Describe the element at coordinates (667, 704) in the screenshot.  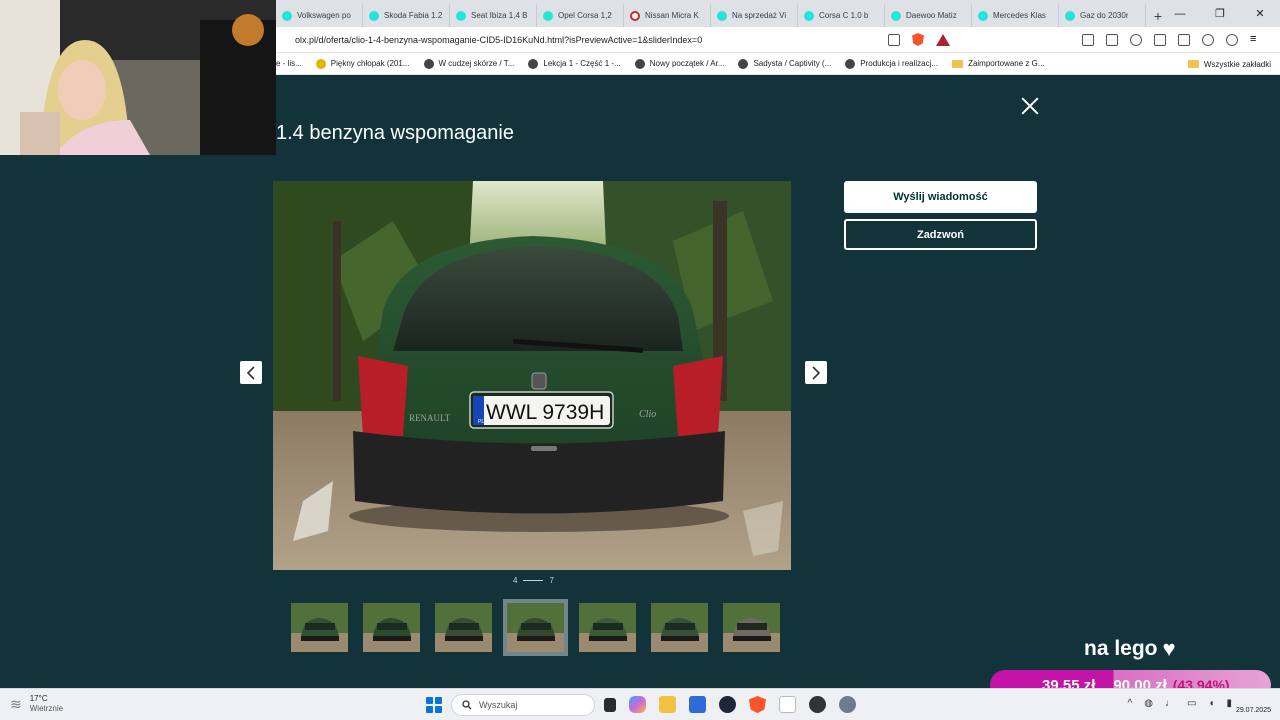
I see `file-explorer-icon` at that location.